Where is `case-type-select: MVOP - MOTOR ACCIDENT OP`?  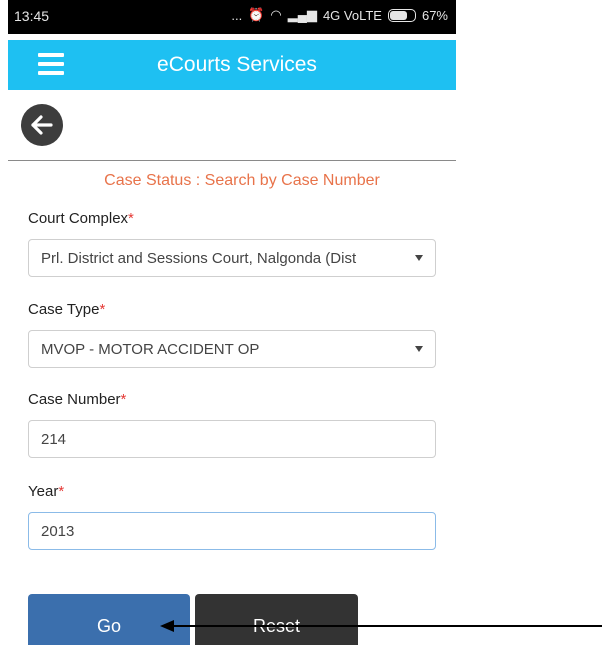
case-type-select: MVOP - MOTOR ACCIDENT OP is located at coordinates (232, 349).